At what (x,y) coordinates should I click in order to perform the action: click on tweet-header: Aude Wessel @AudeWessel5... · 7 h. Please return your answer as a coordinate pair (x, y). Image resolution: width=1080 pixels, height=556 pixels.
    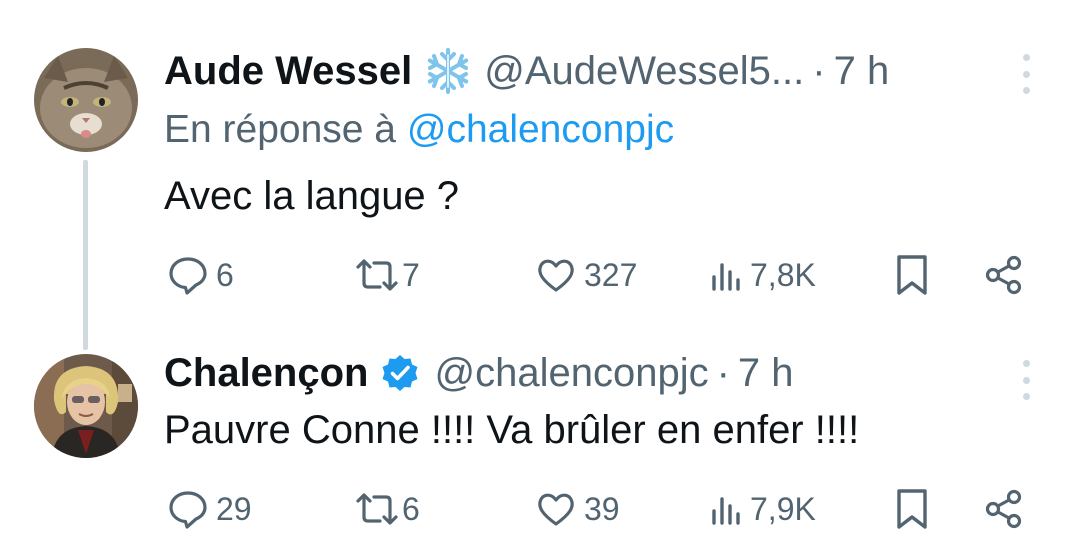
    Looking at the image, I should click on (526, 71).